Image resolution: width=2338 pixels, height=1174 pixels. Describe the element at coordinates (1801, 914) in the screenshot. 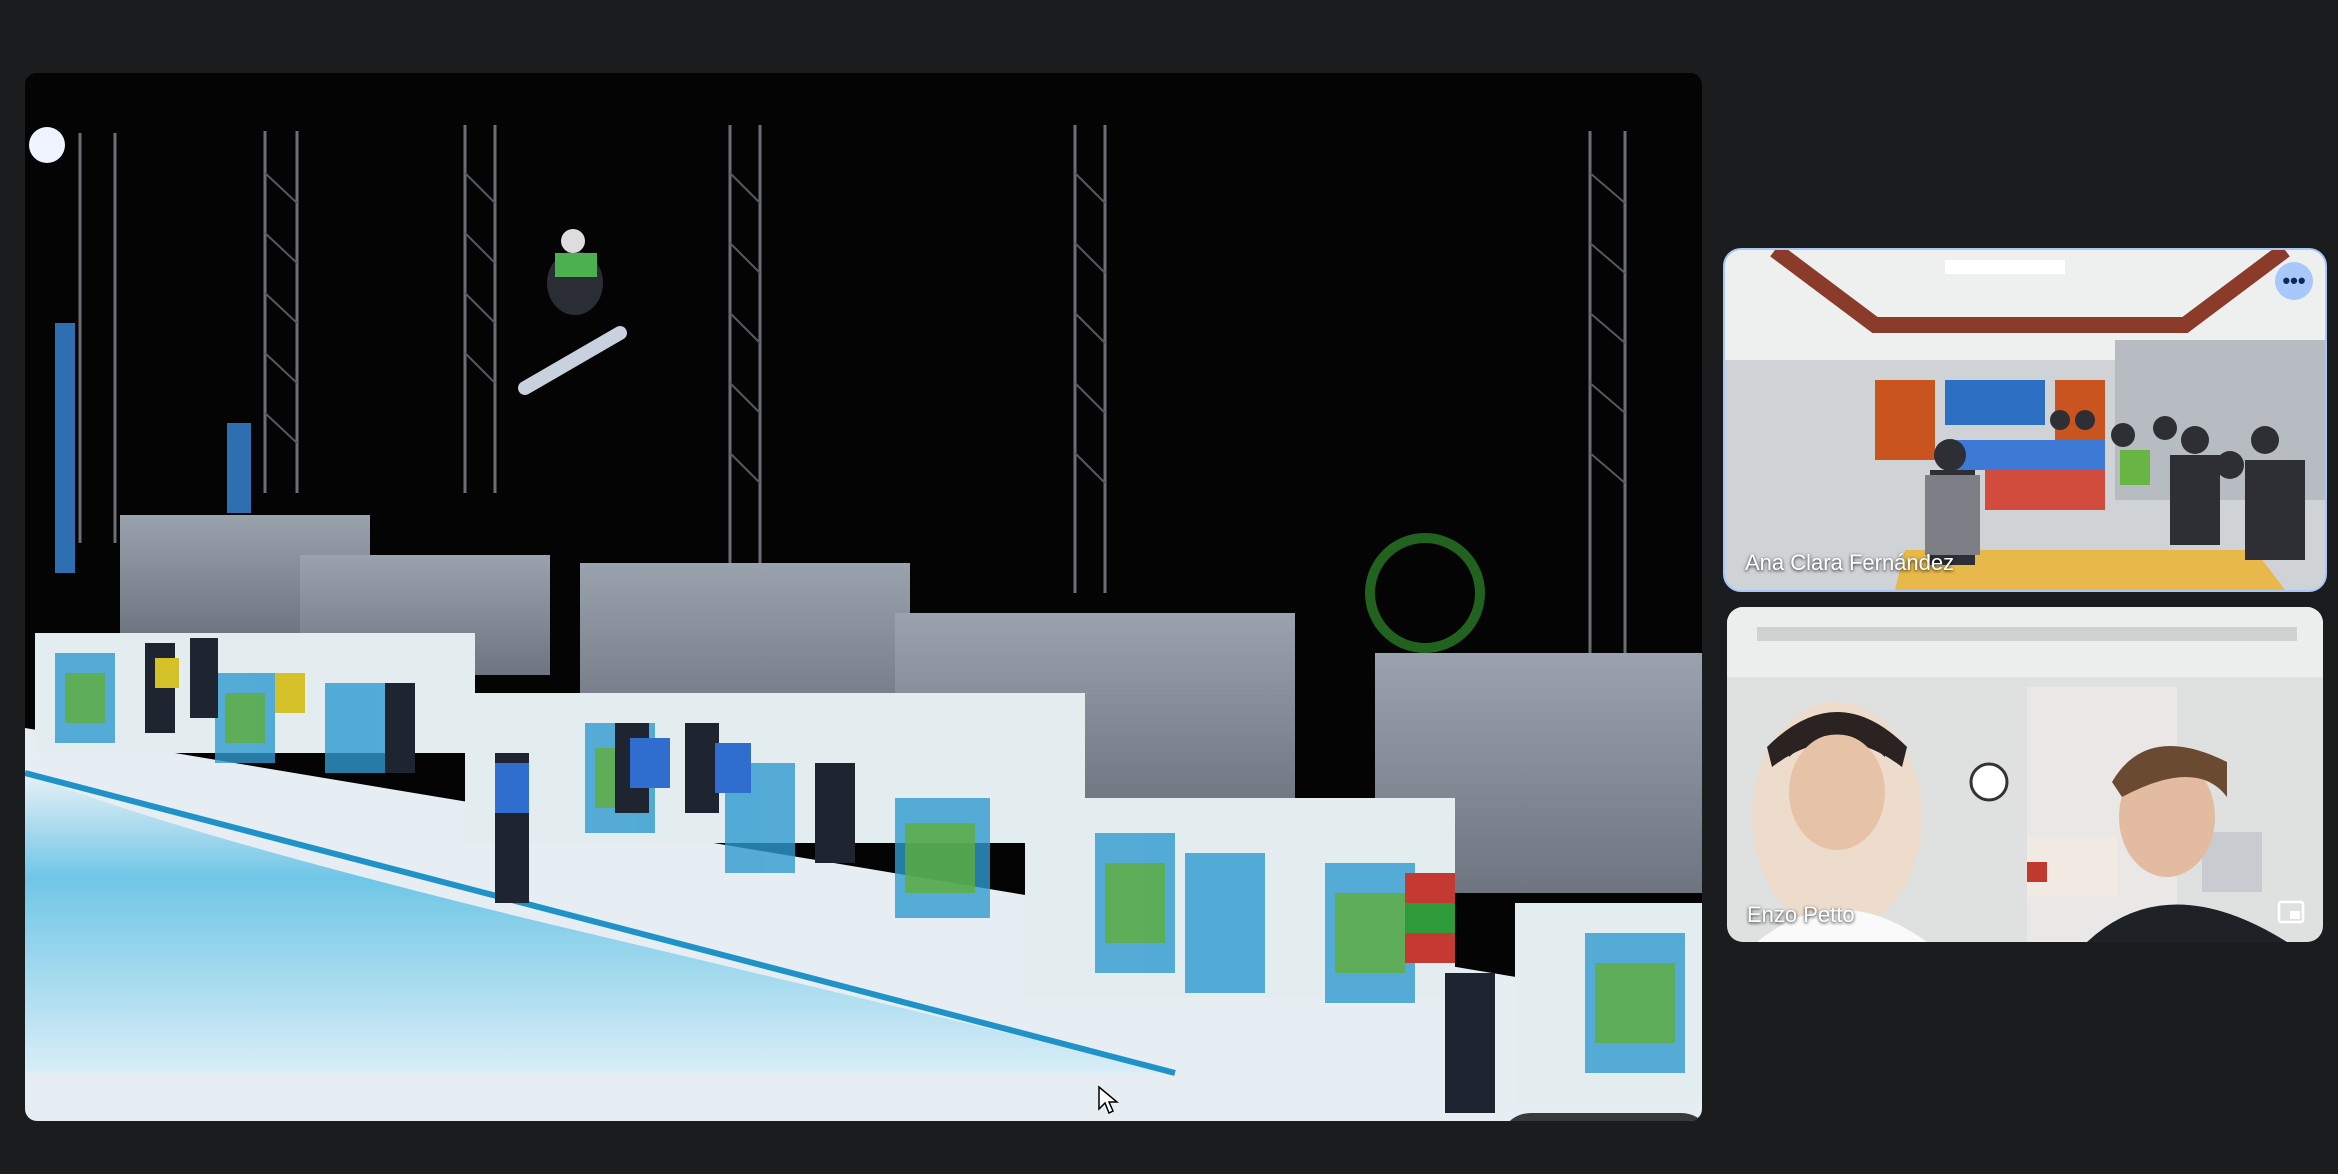

I see `participant-name: Enzo Petto` at that location.